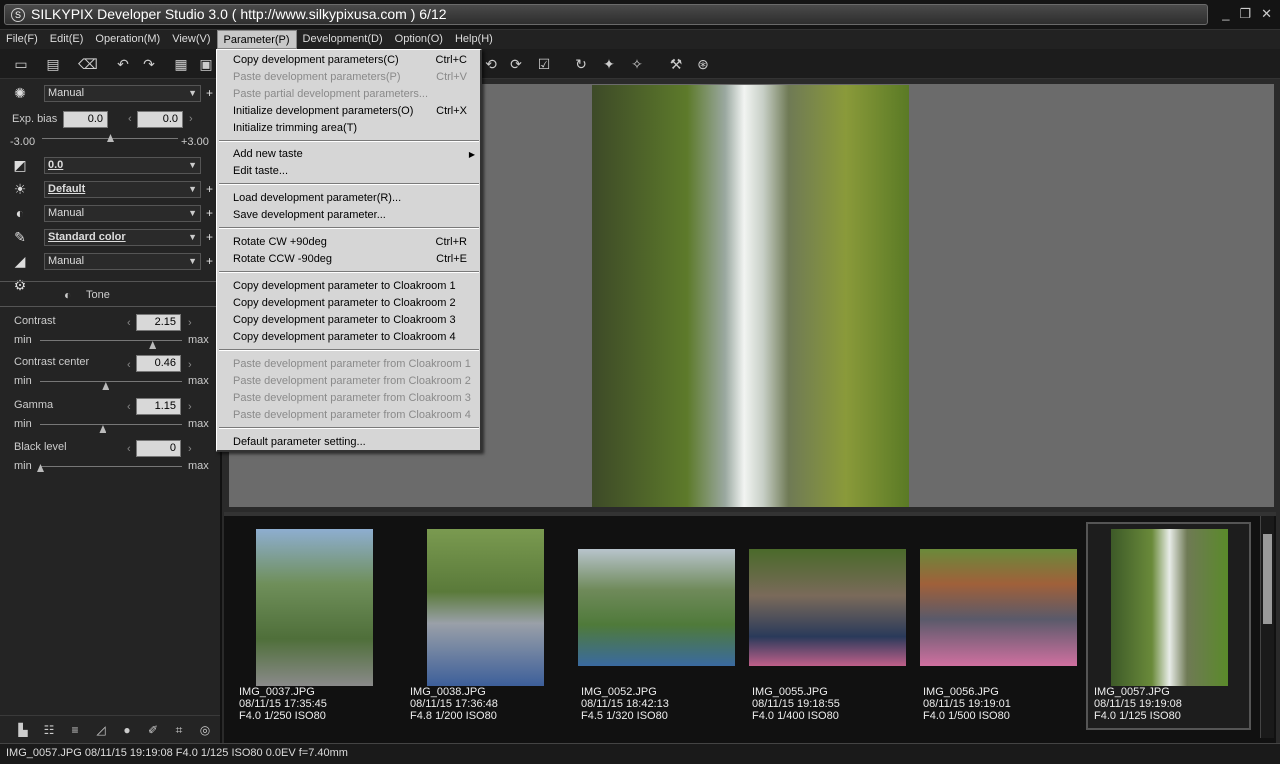 Image resolution: width=1280 pixels, height=764 pixels. Describe the element at coordinates (544, 64) in the screenshot. I see `check-icon: ☑` at that location.